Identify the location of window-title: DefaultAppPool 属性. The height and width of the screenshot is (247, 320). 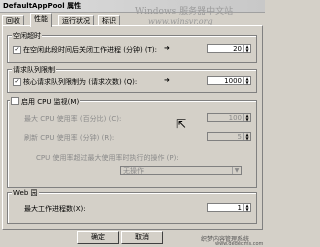
(42, 6).